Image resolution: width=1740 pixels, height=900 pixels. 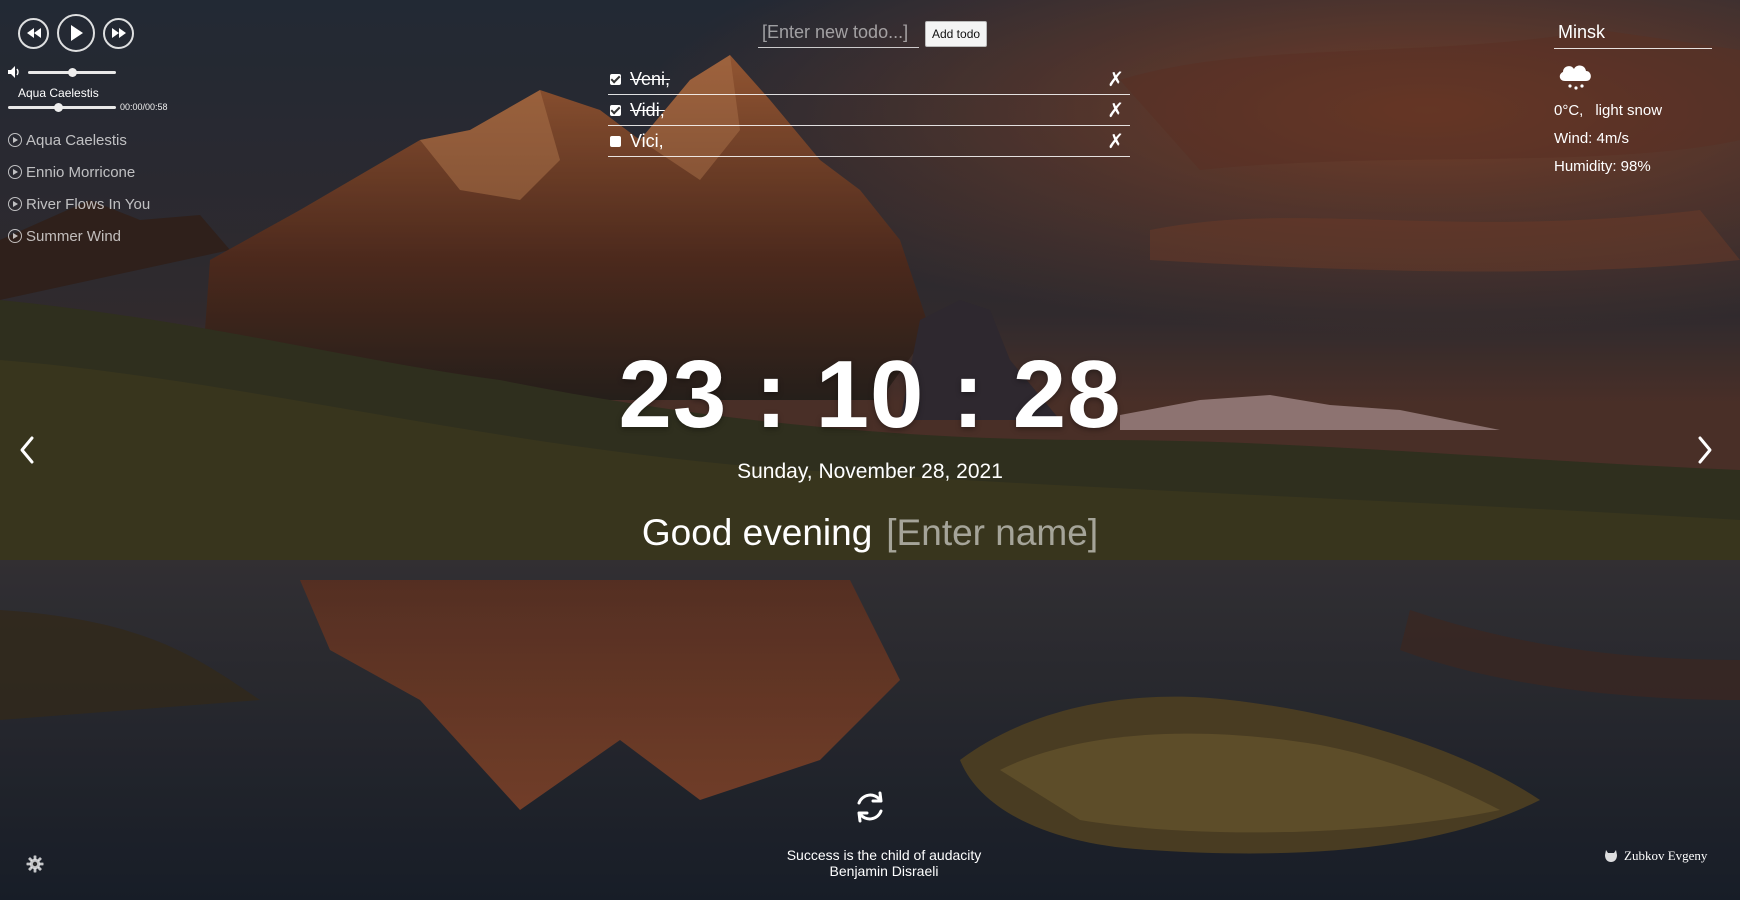 I want to click on volume-slider, so click(x=72, y=72).